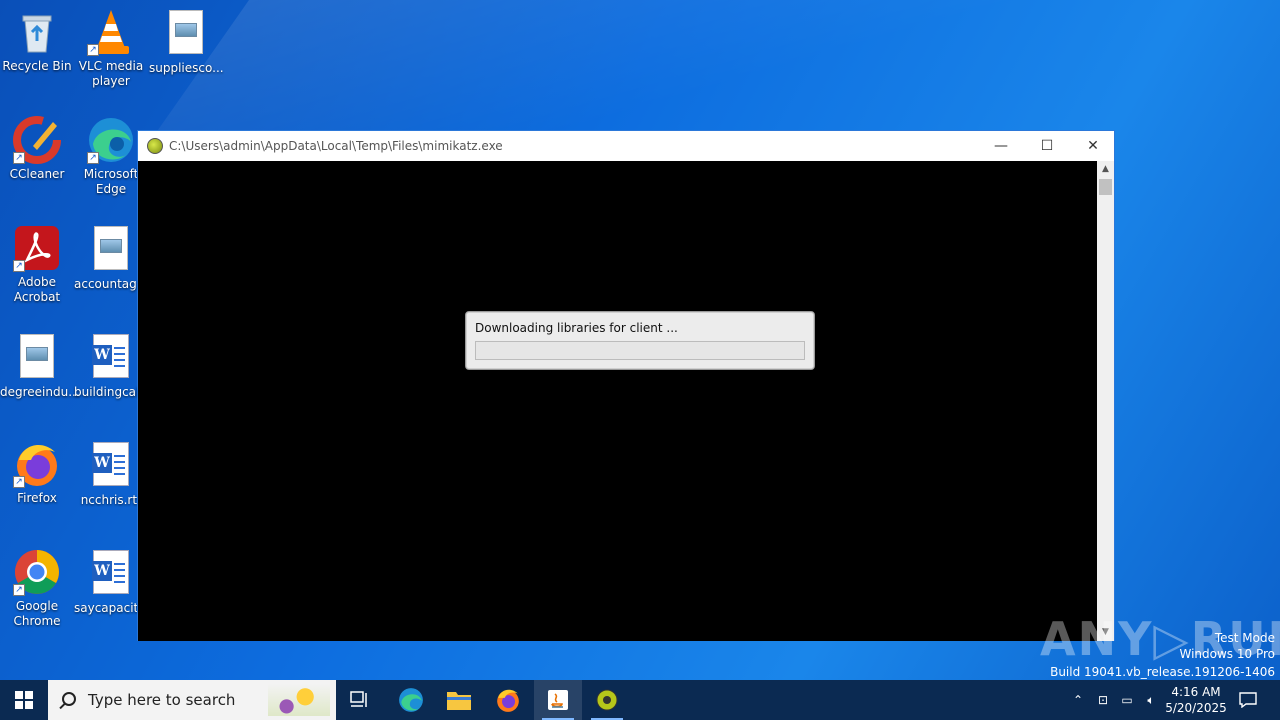 This screenshot has width=1280, height=720. Describe the element at coordinates (162, 700) in the screenshot. I see `search-placeholder: Type here to search` at that location.